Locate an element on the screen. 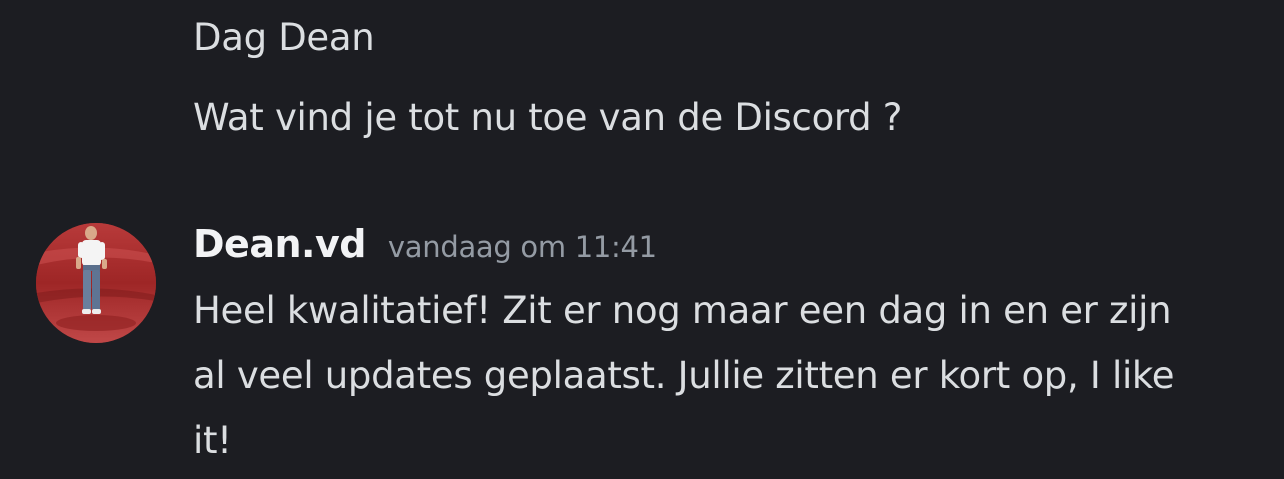 The height and width of the screenshot is (479, 1284). message-text: Wat vind je tot nu toe van de Discord ? is located at coordinates (548, 117).